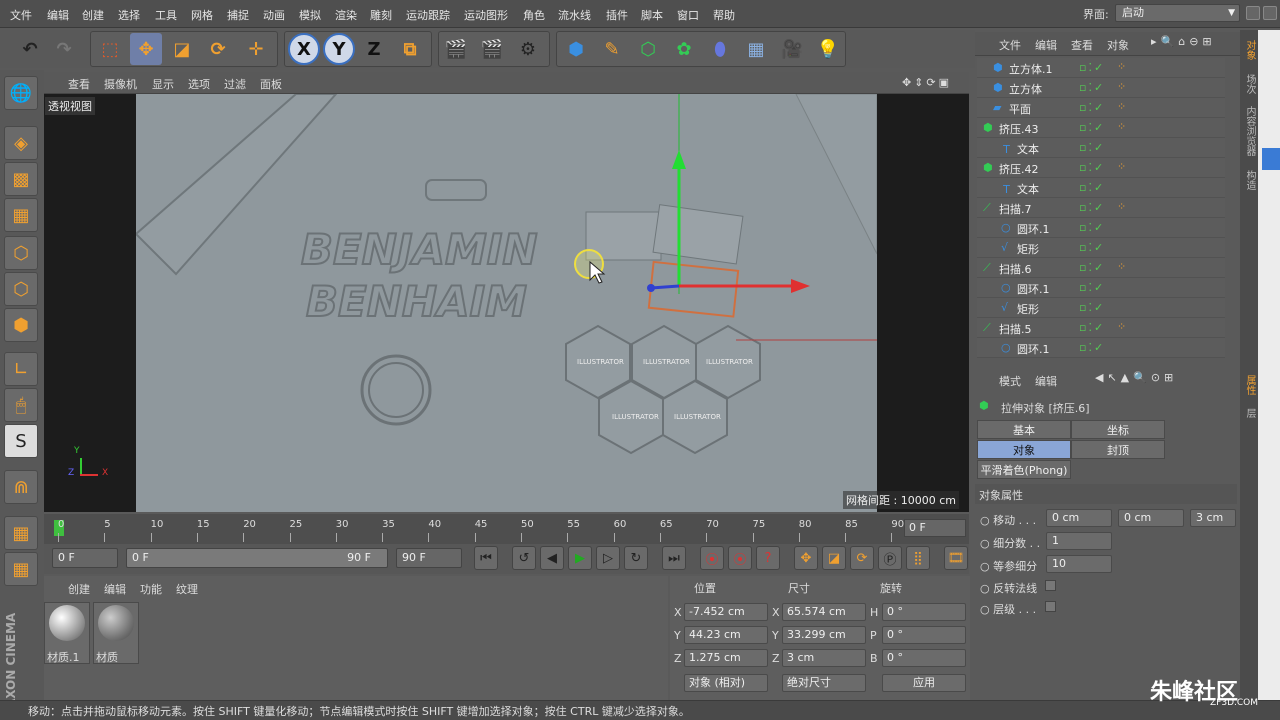 The height and width of the screenshot is (720, 1280). Describe the element at coordinates (1046, 45) in the screenshot. I see `om-menu-edit: 编辑` at that location.